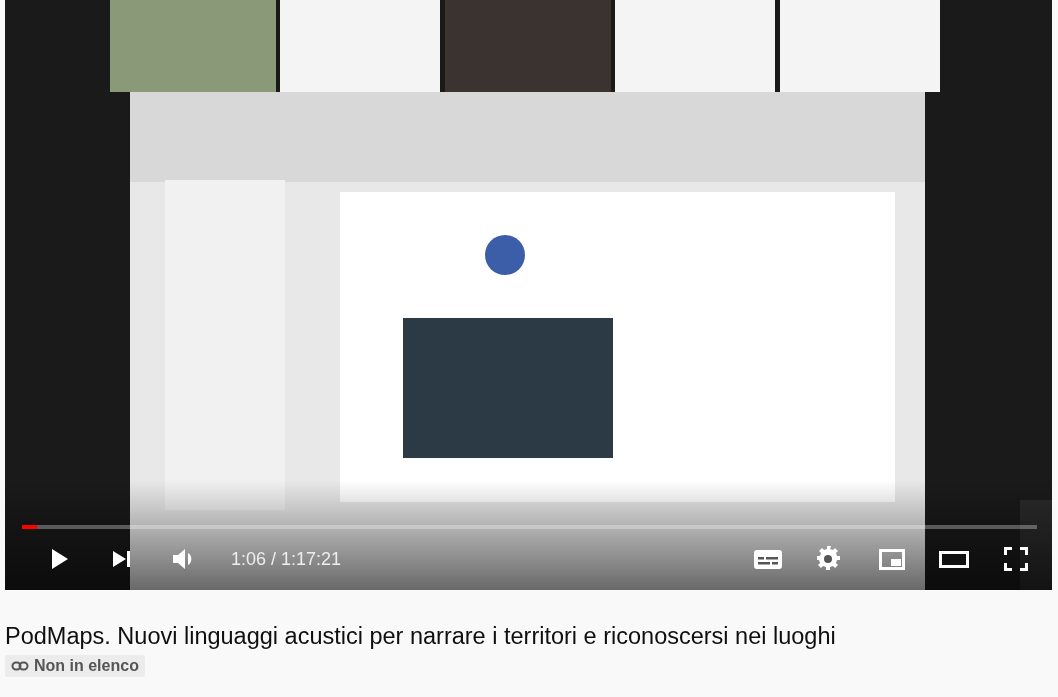 The height and width of the screenshot is (697, 1058). Describe the element at coordinates (286, 559) in the screenshot. I see `time-display: 1:06 / 1:17:21` at that location.